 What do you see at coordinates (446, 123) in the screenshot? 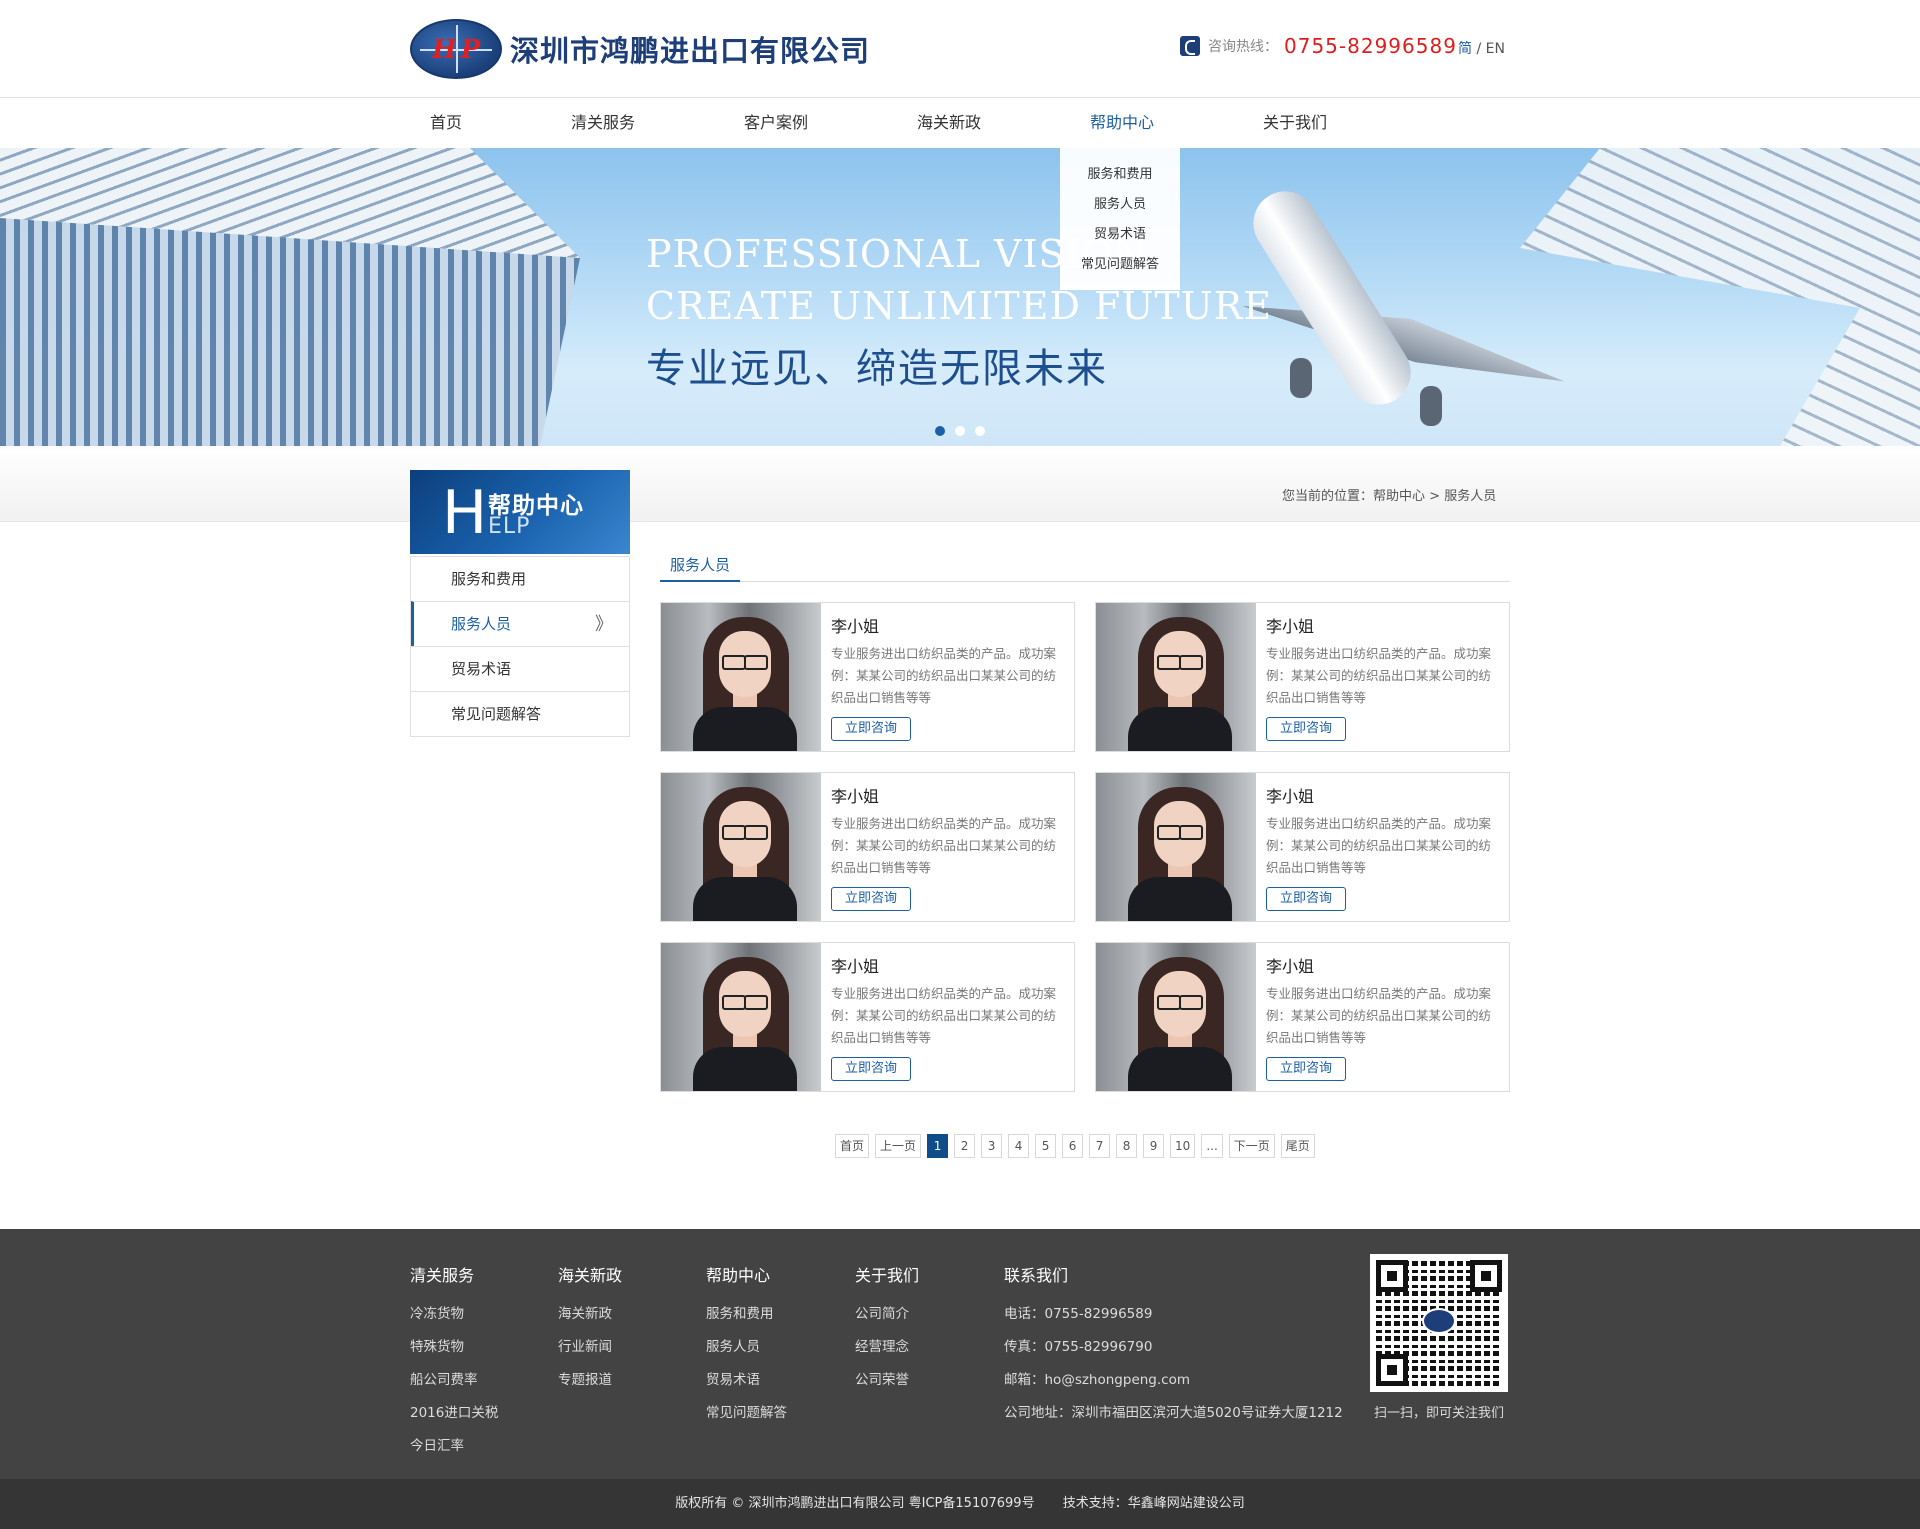
I see `nav-item-home: 首页` at bounding box center [446, 123].